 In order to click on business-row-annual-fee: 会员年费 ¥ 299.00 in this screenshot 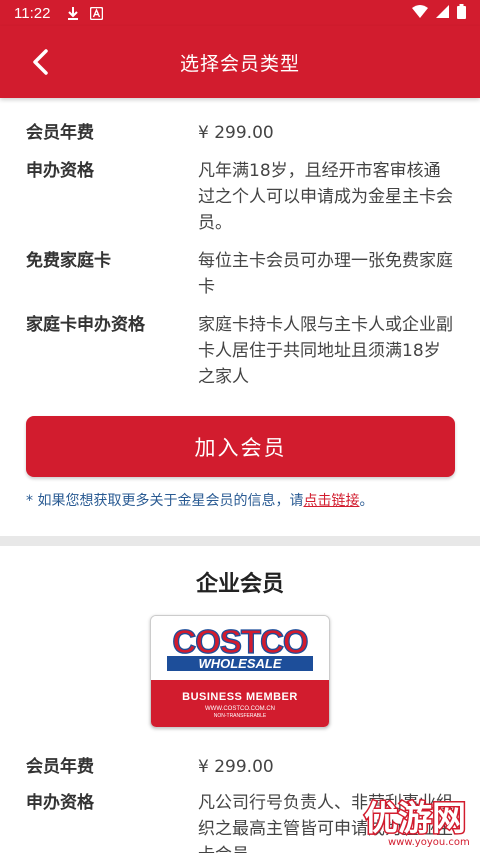, I will do `click(241, 767)`.